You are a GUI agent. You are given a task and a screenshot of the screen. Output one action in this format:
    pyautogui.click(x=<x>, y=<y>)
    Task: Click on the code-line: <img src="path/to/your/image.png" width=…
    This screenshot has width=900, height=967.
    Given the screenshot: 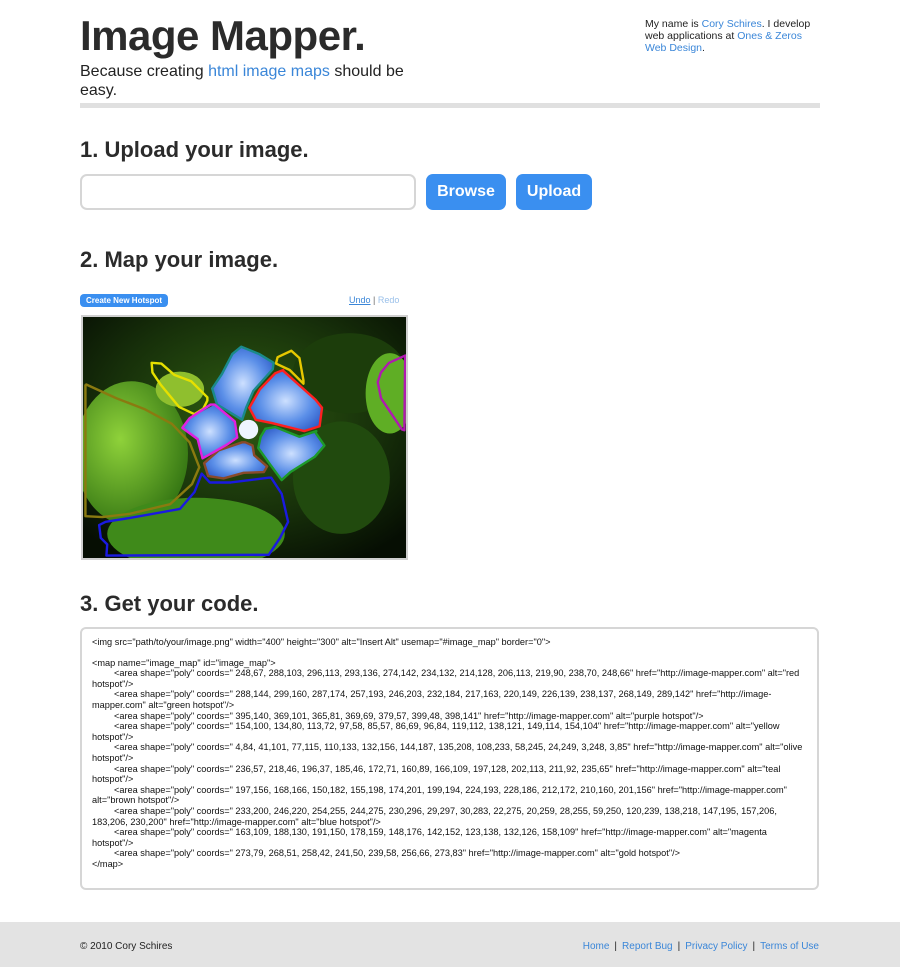 What is the action you would take?
    pyautogui.click(x=321, y=642)
    